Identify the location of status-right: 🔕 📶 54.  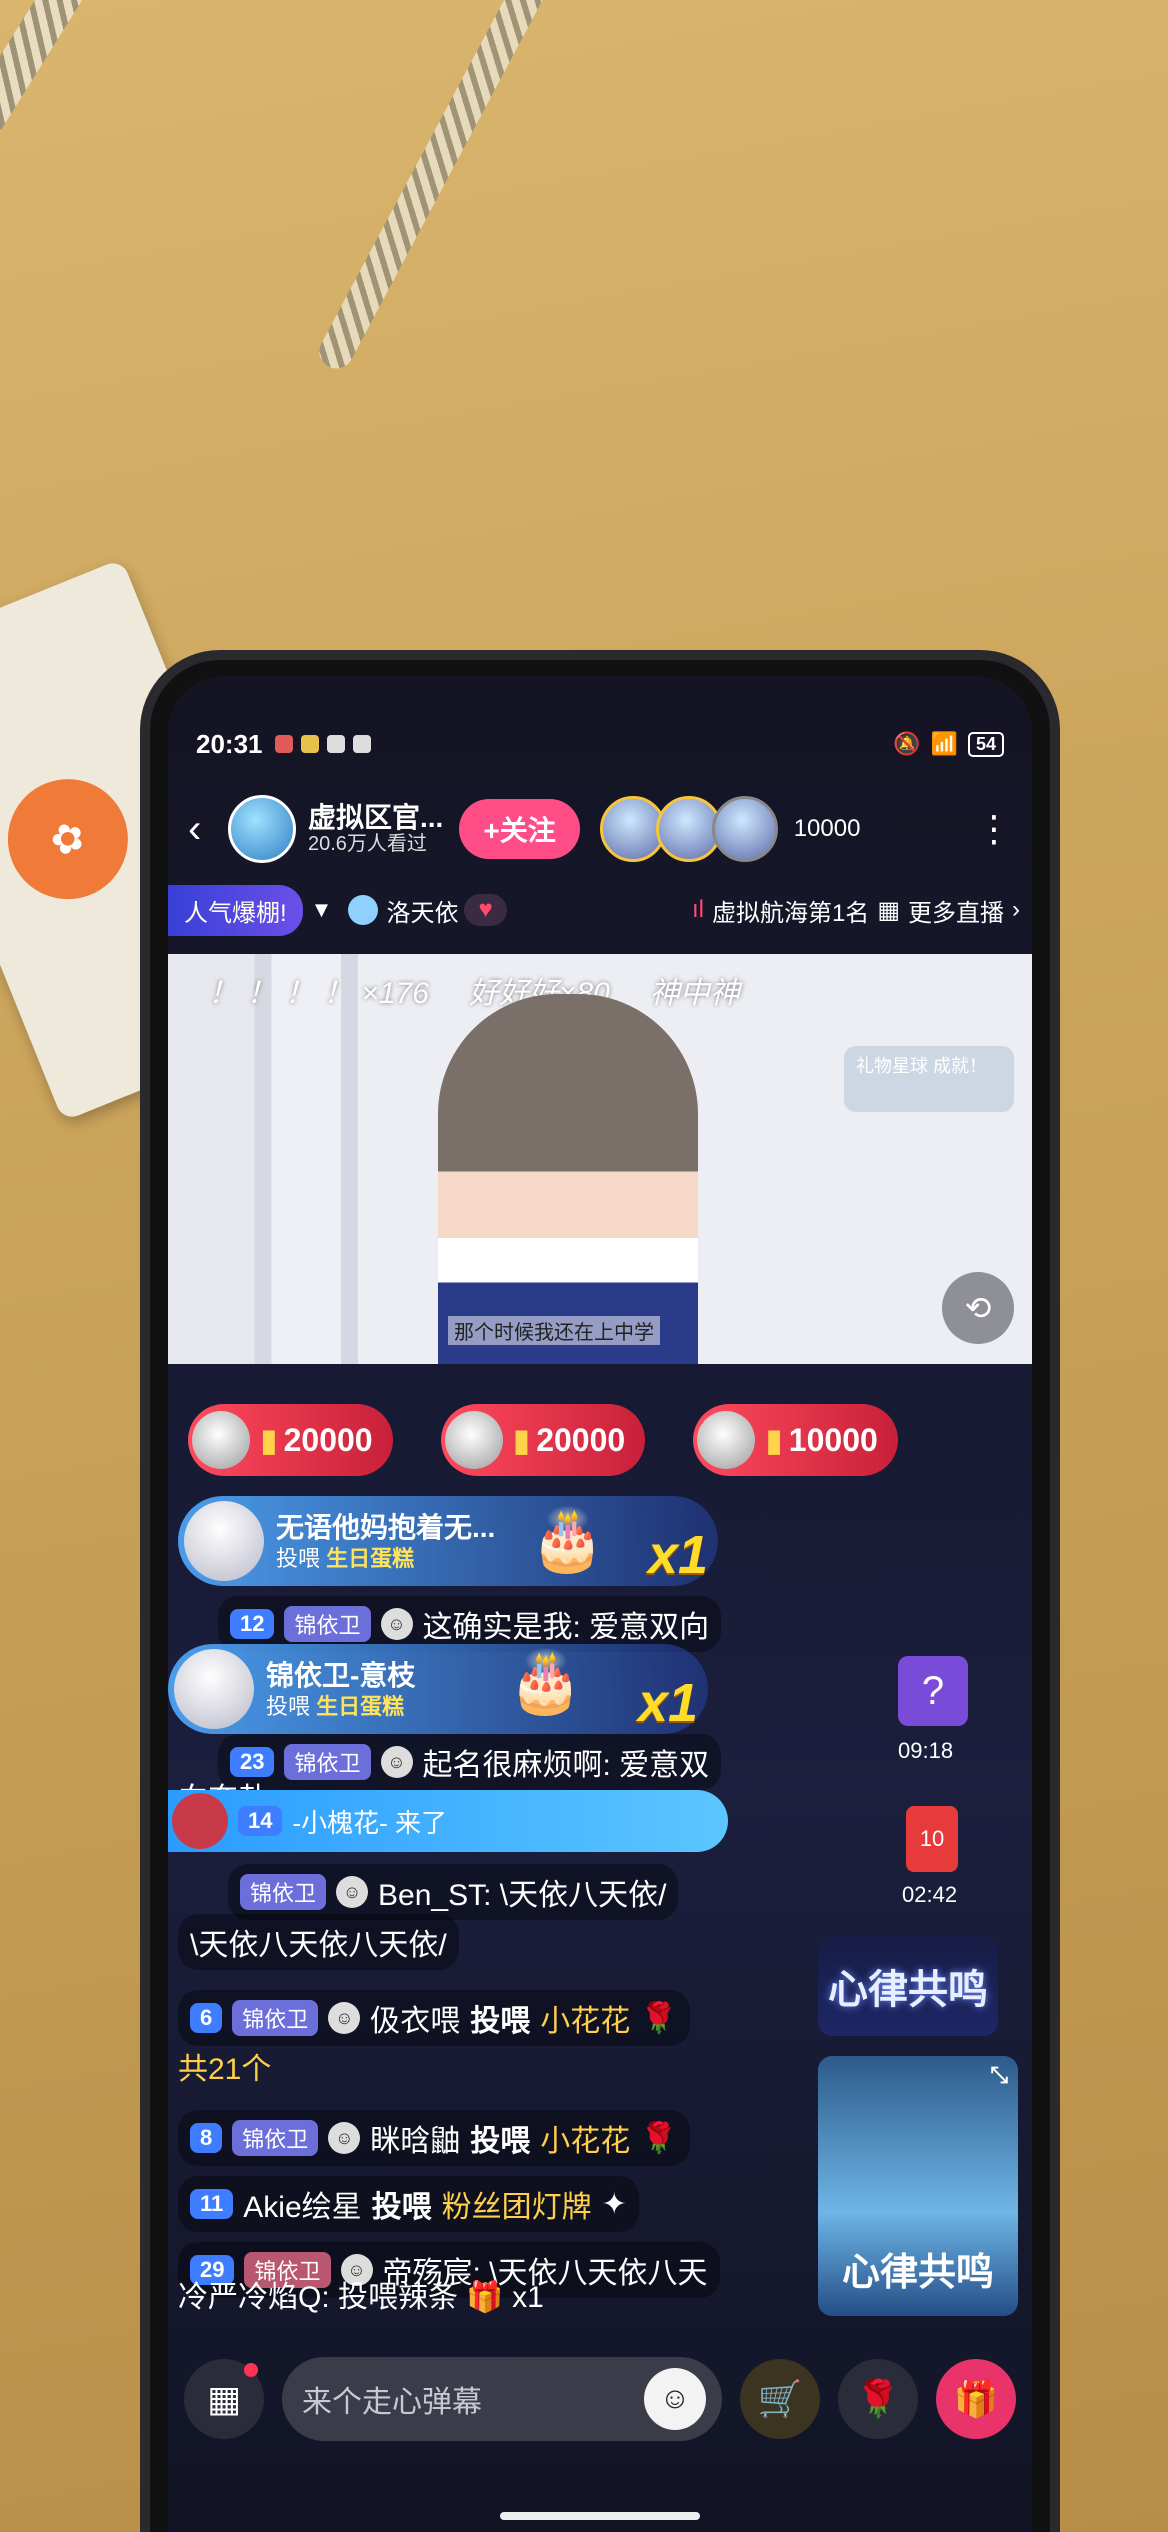
(948, 744).